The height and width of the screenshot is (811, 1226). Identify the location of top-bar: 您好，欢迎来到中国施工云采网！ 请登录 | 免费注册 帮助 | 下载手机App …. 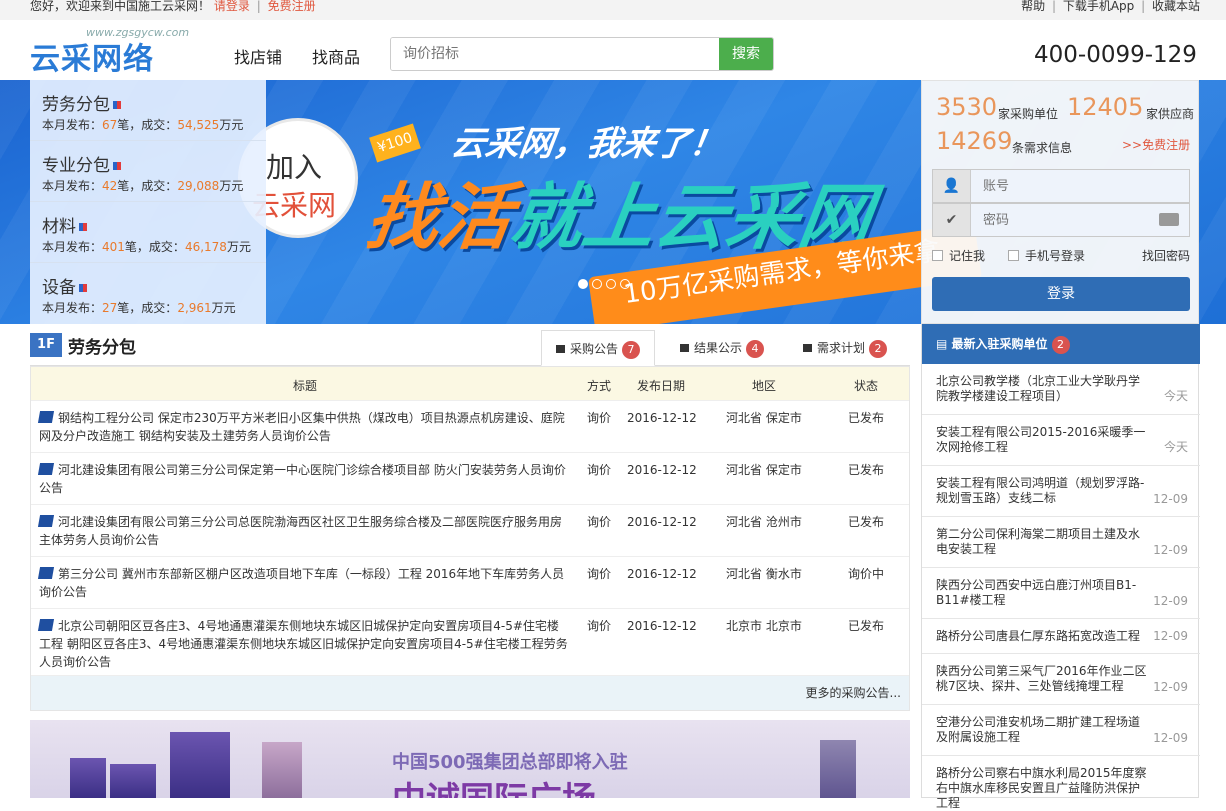
(613, 10).